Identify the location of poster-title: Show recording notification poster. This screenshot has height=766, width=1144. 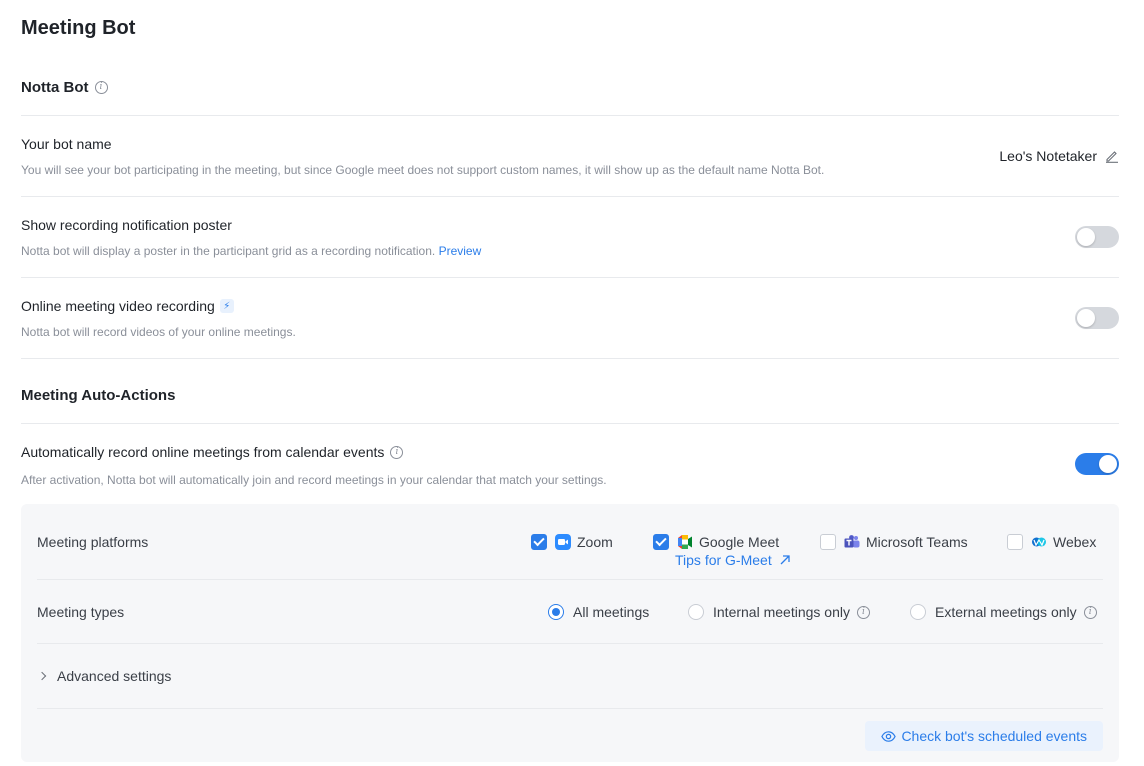
(126, 225).